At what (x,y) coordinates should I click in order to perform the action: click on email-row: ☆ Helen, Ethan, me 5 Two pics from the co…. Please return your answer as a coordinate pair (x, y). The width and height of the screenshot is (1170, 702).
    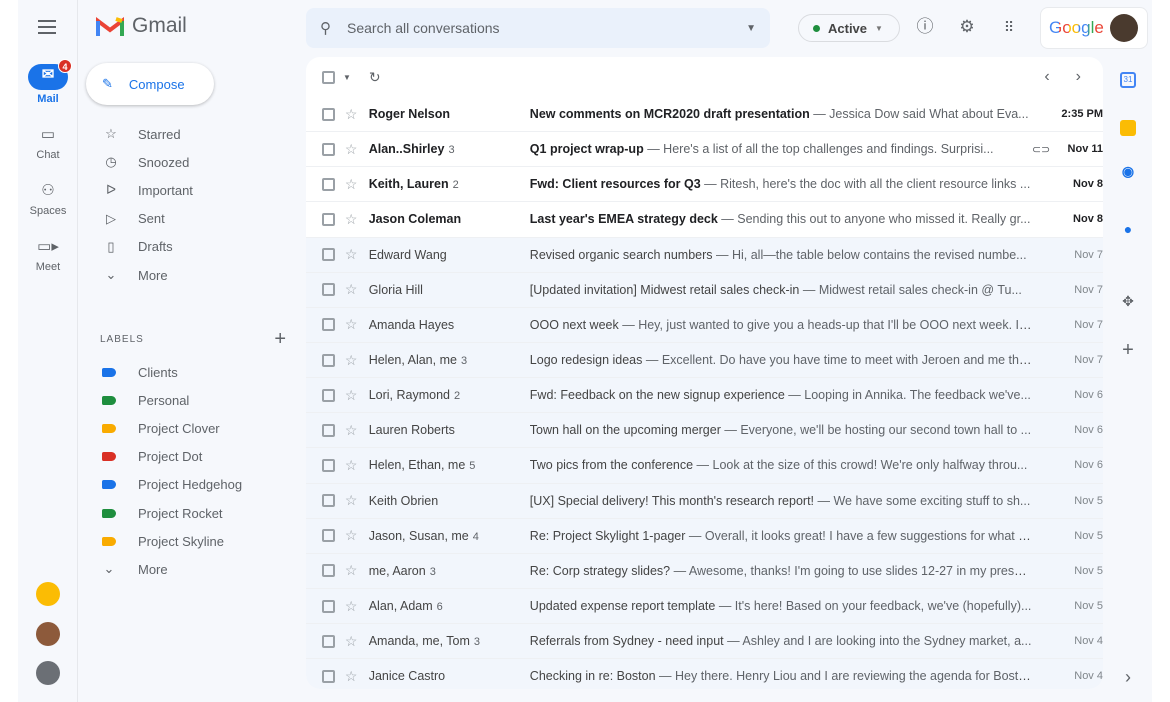
    Looking at the image, I should click on (704, 466).